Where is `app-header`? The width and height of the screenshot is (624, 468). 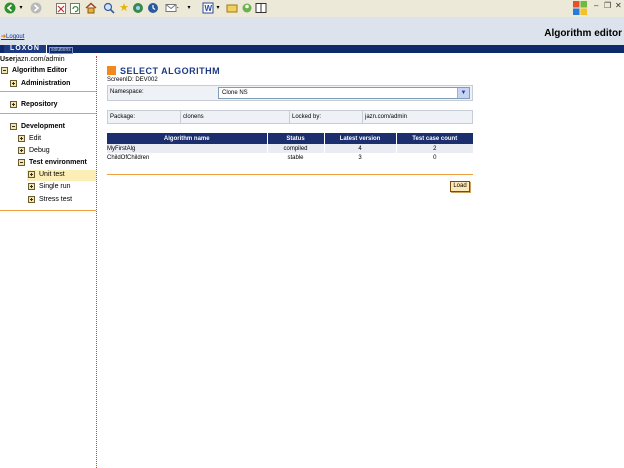 app-header is located at coordinates (312, 31).